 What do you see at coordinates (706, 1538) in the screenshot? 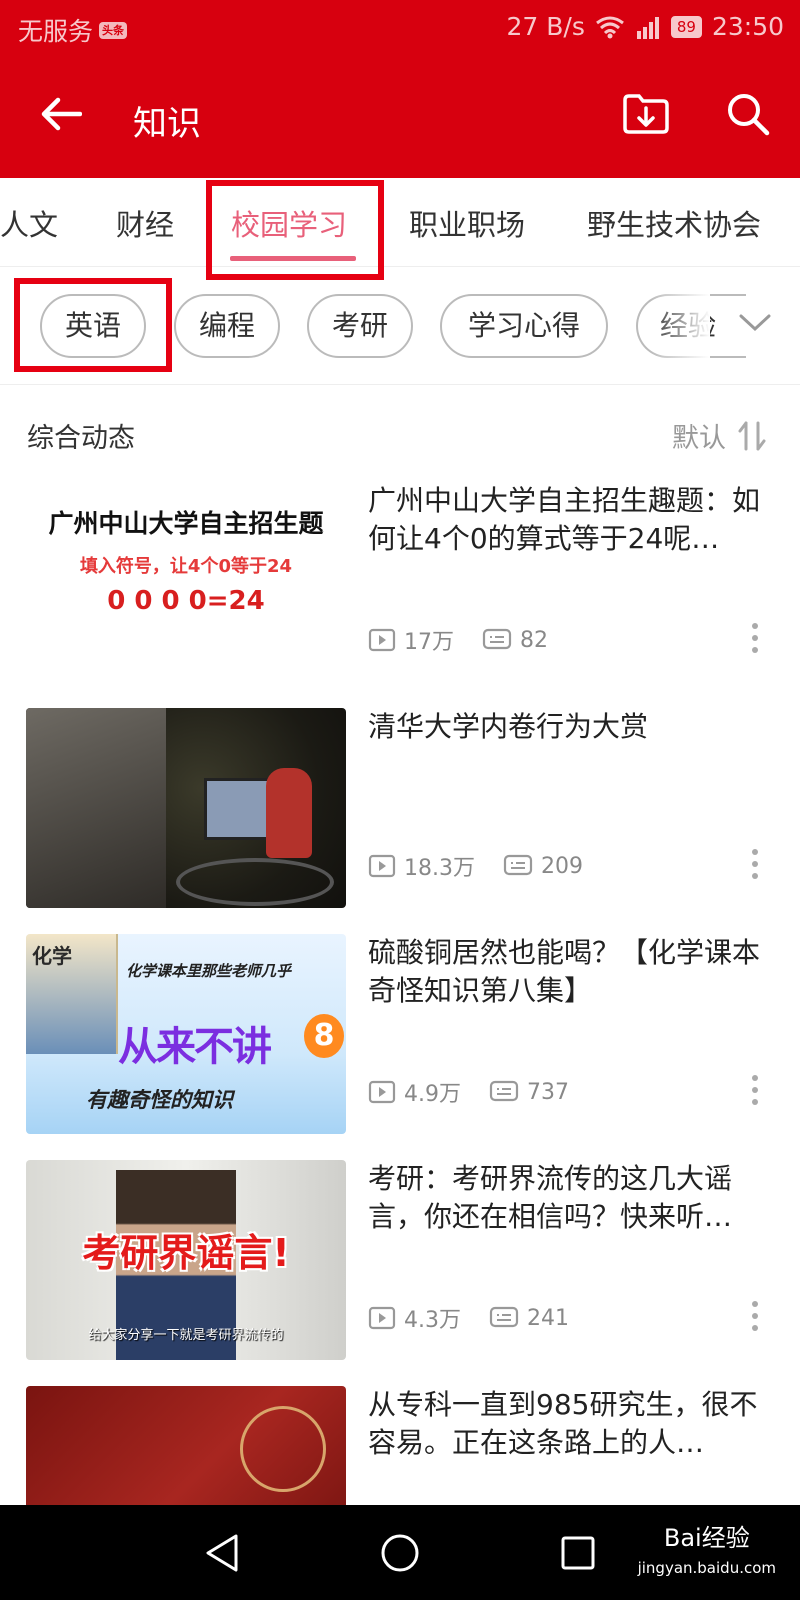
I see `watermark-title: Bai经验` at bounding box center [706, 1538].